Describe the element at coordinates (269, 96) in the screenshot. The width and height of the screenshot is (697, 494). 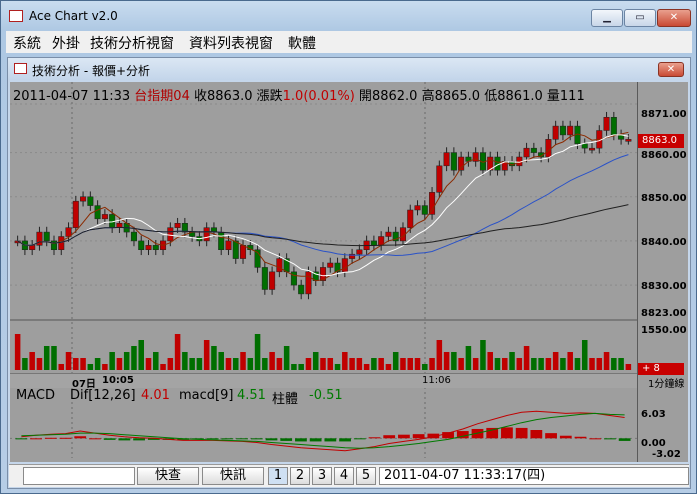
I see `change-label: 漲跌` at that location.